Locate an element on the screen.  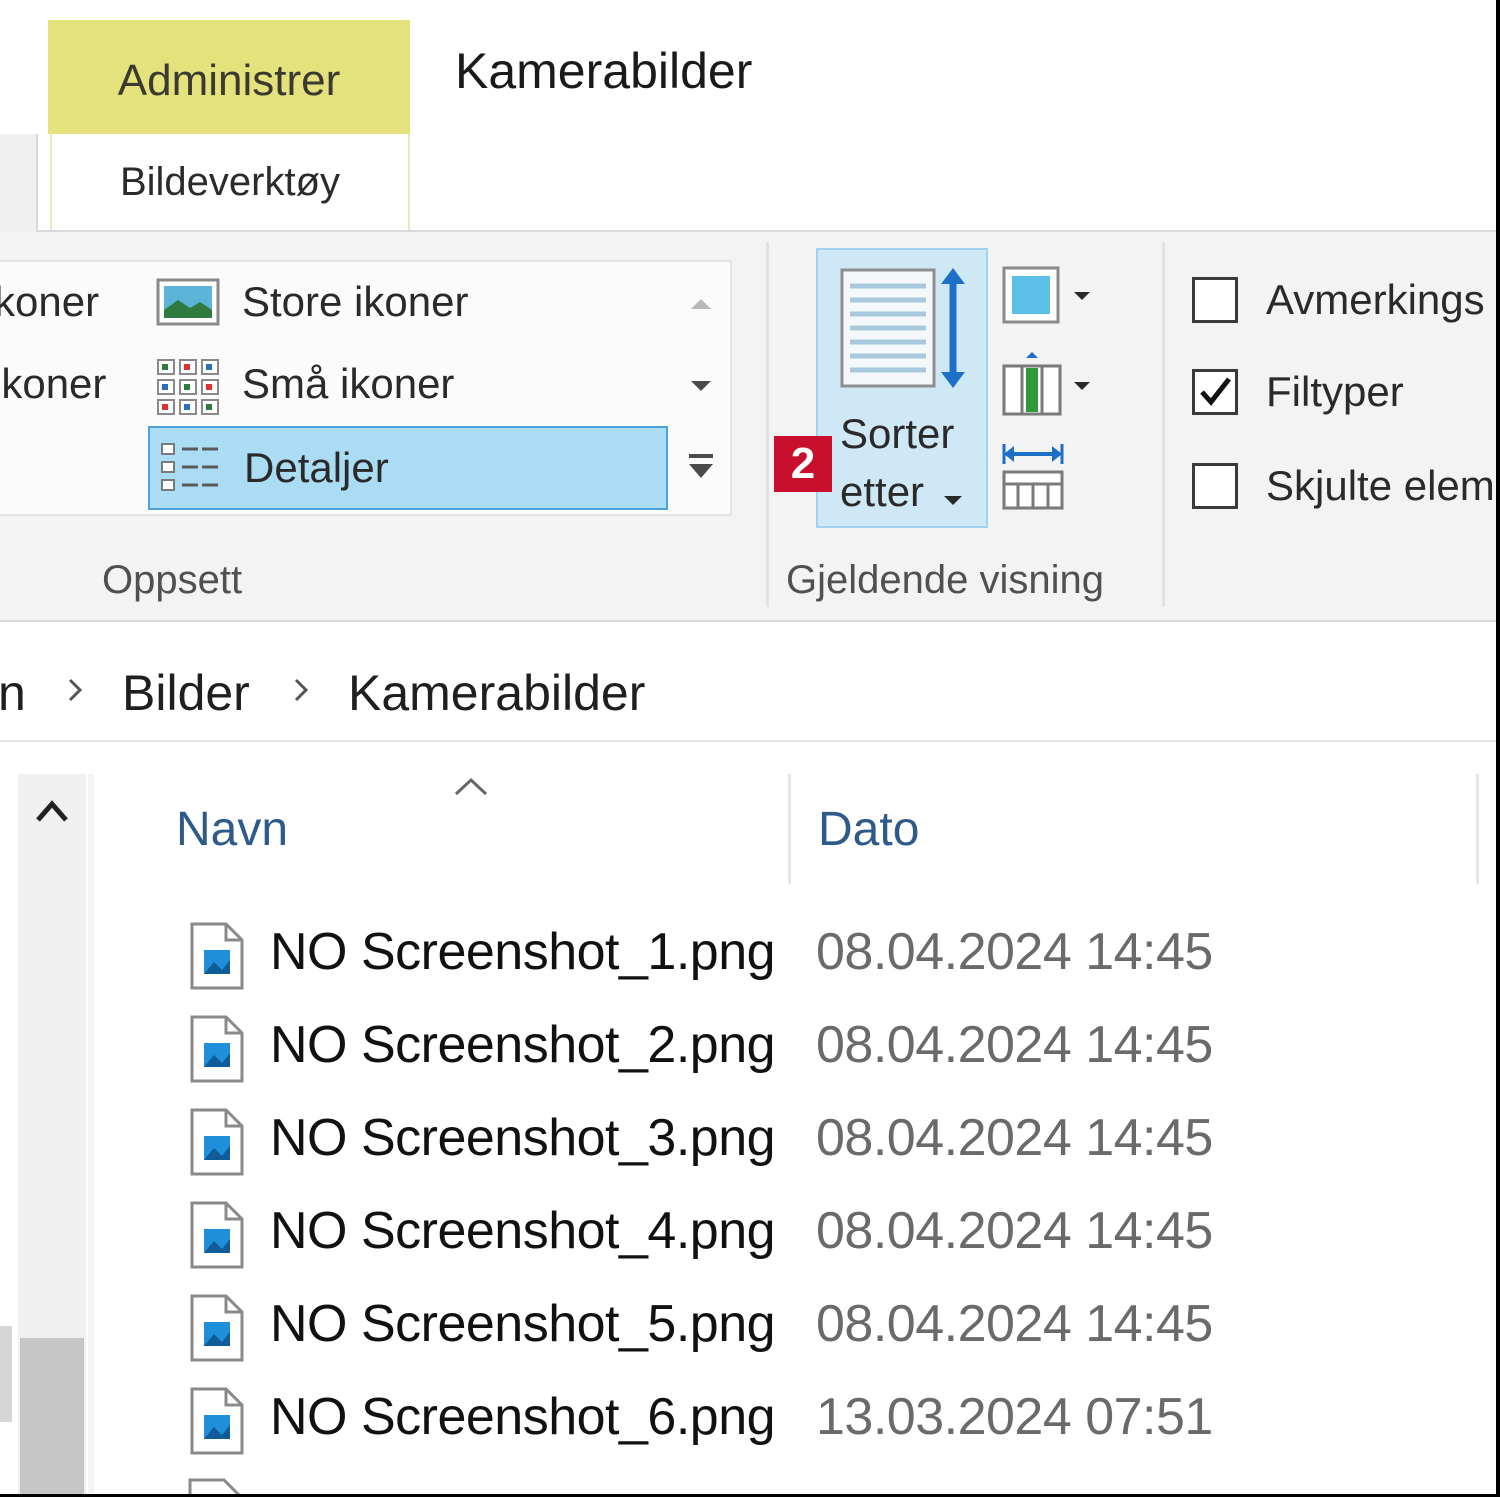
sort-by-label-2: etter is located at coordinates (882, 491).